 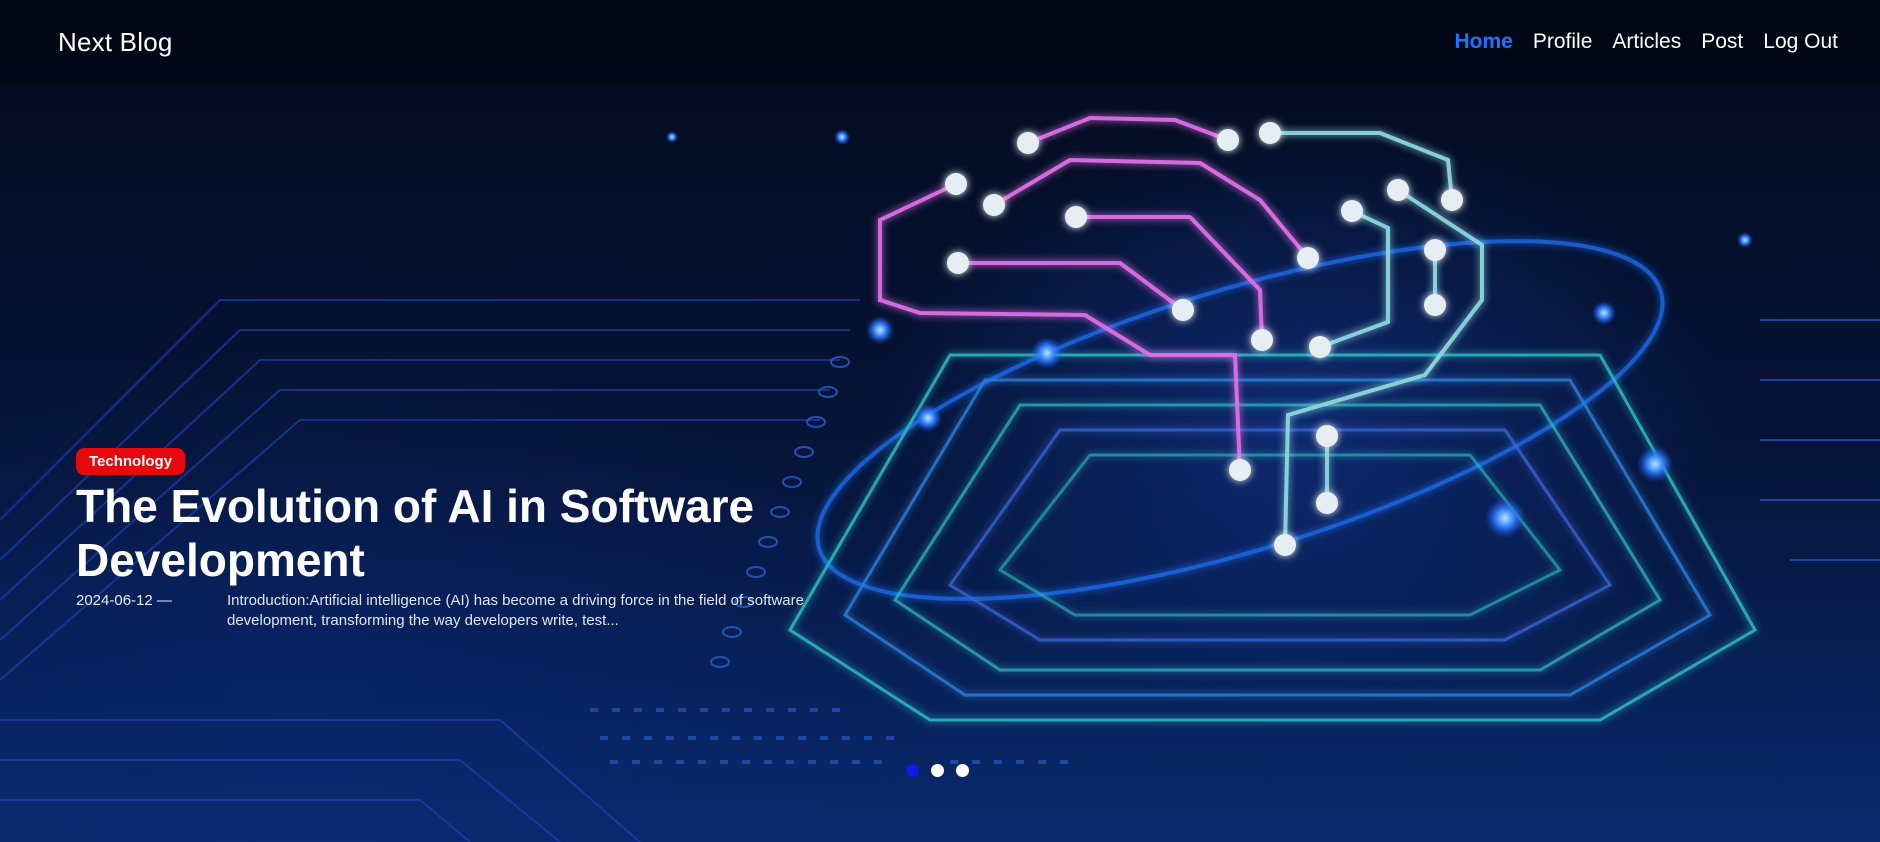 I want to click on nav-home: Home, so click(x=1483, y=42).